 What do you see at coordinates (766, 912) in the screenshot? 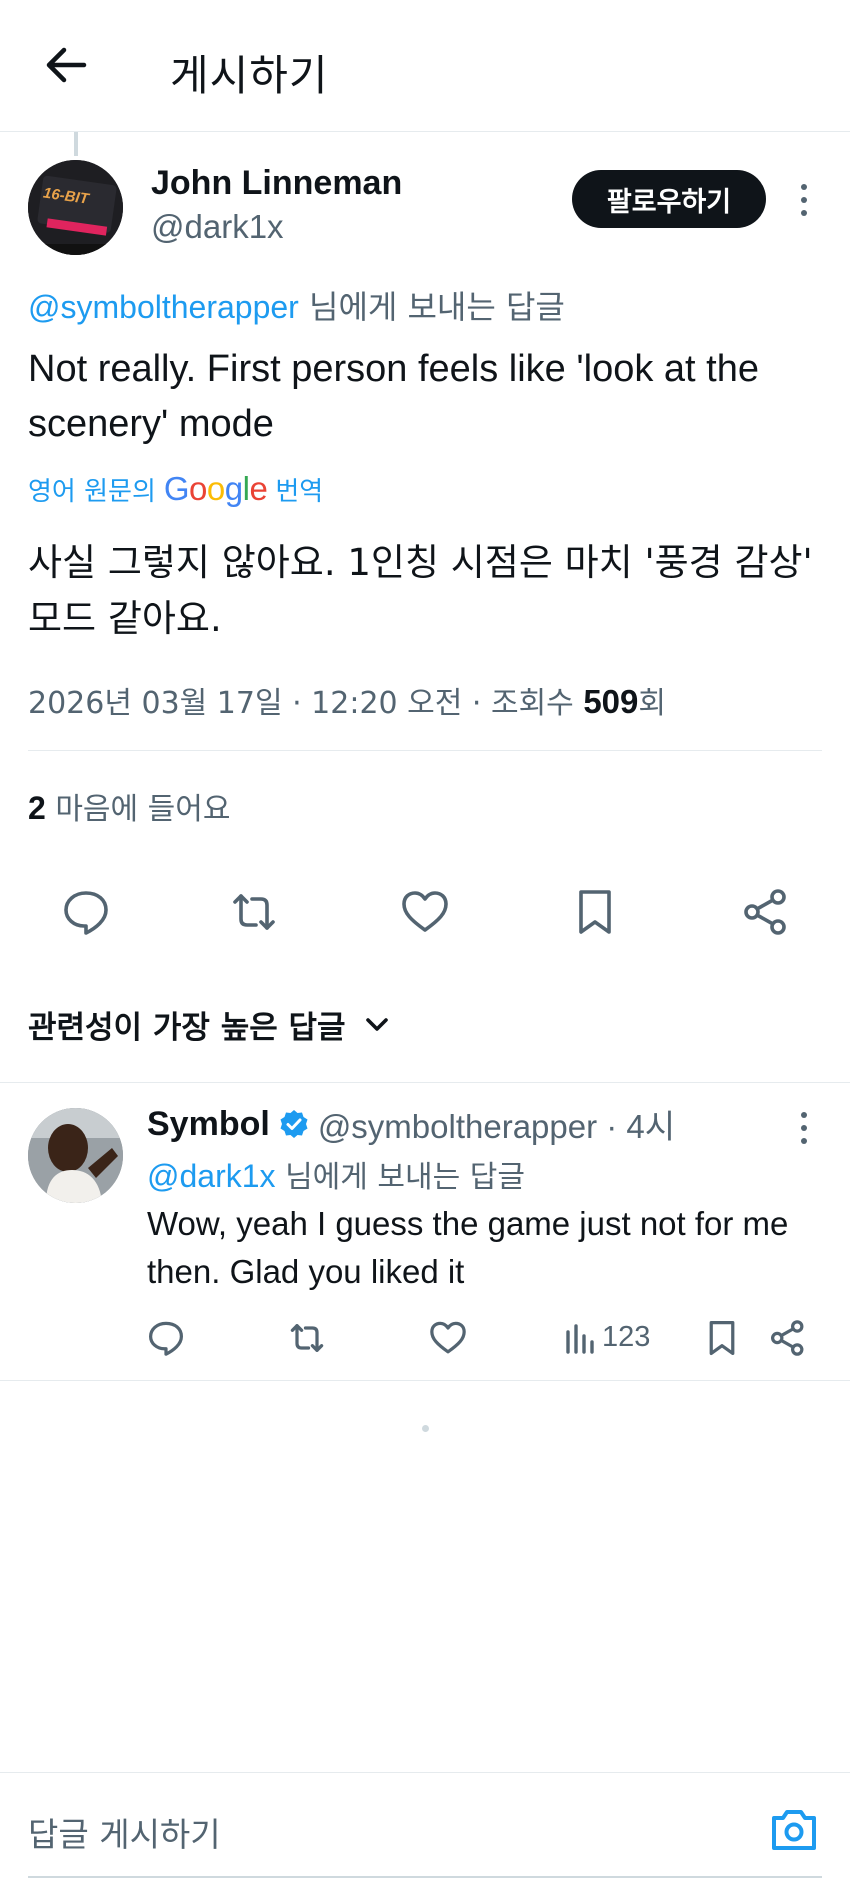
I see `share-icon` at bounding box center [766, 912].